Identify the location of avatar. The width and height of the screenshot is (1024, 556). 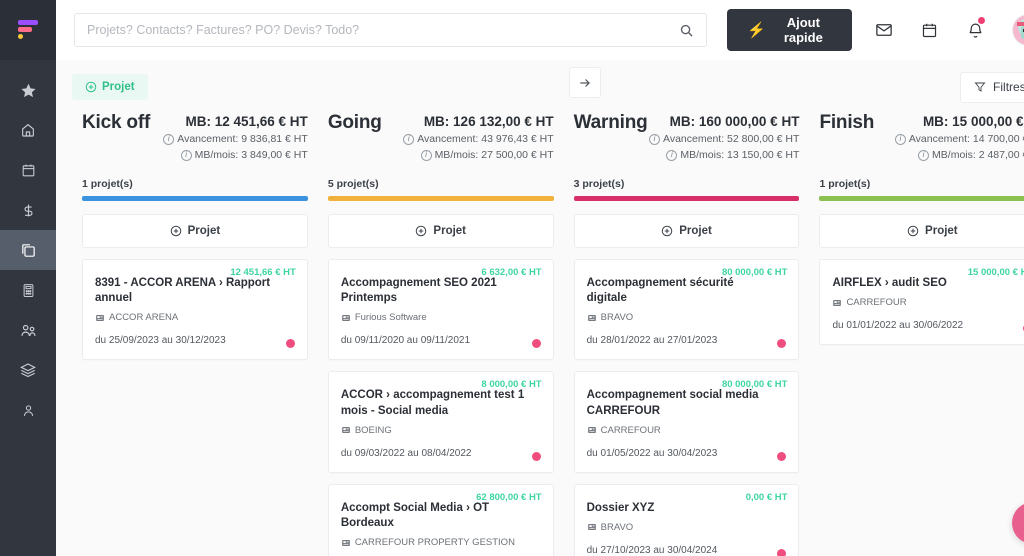
(1017, 30).